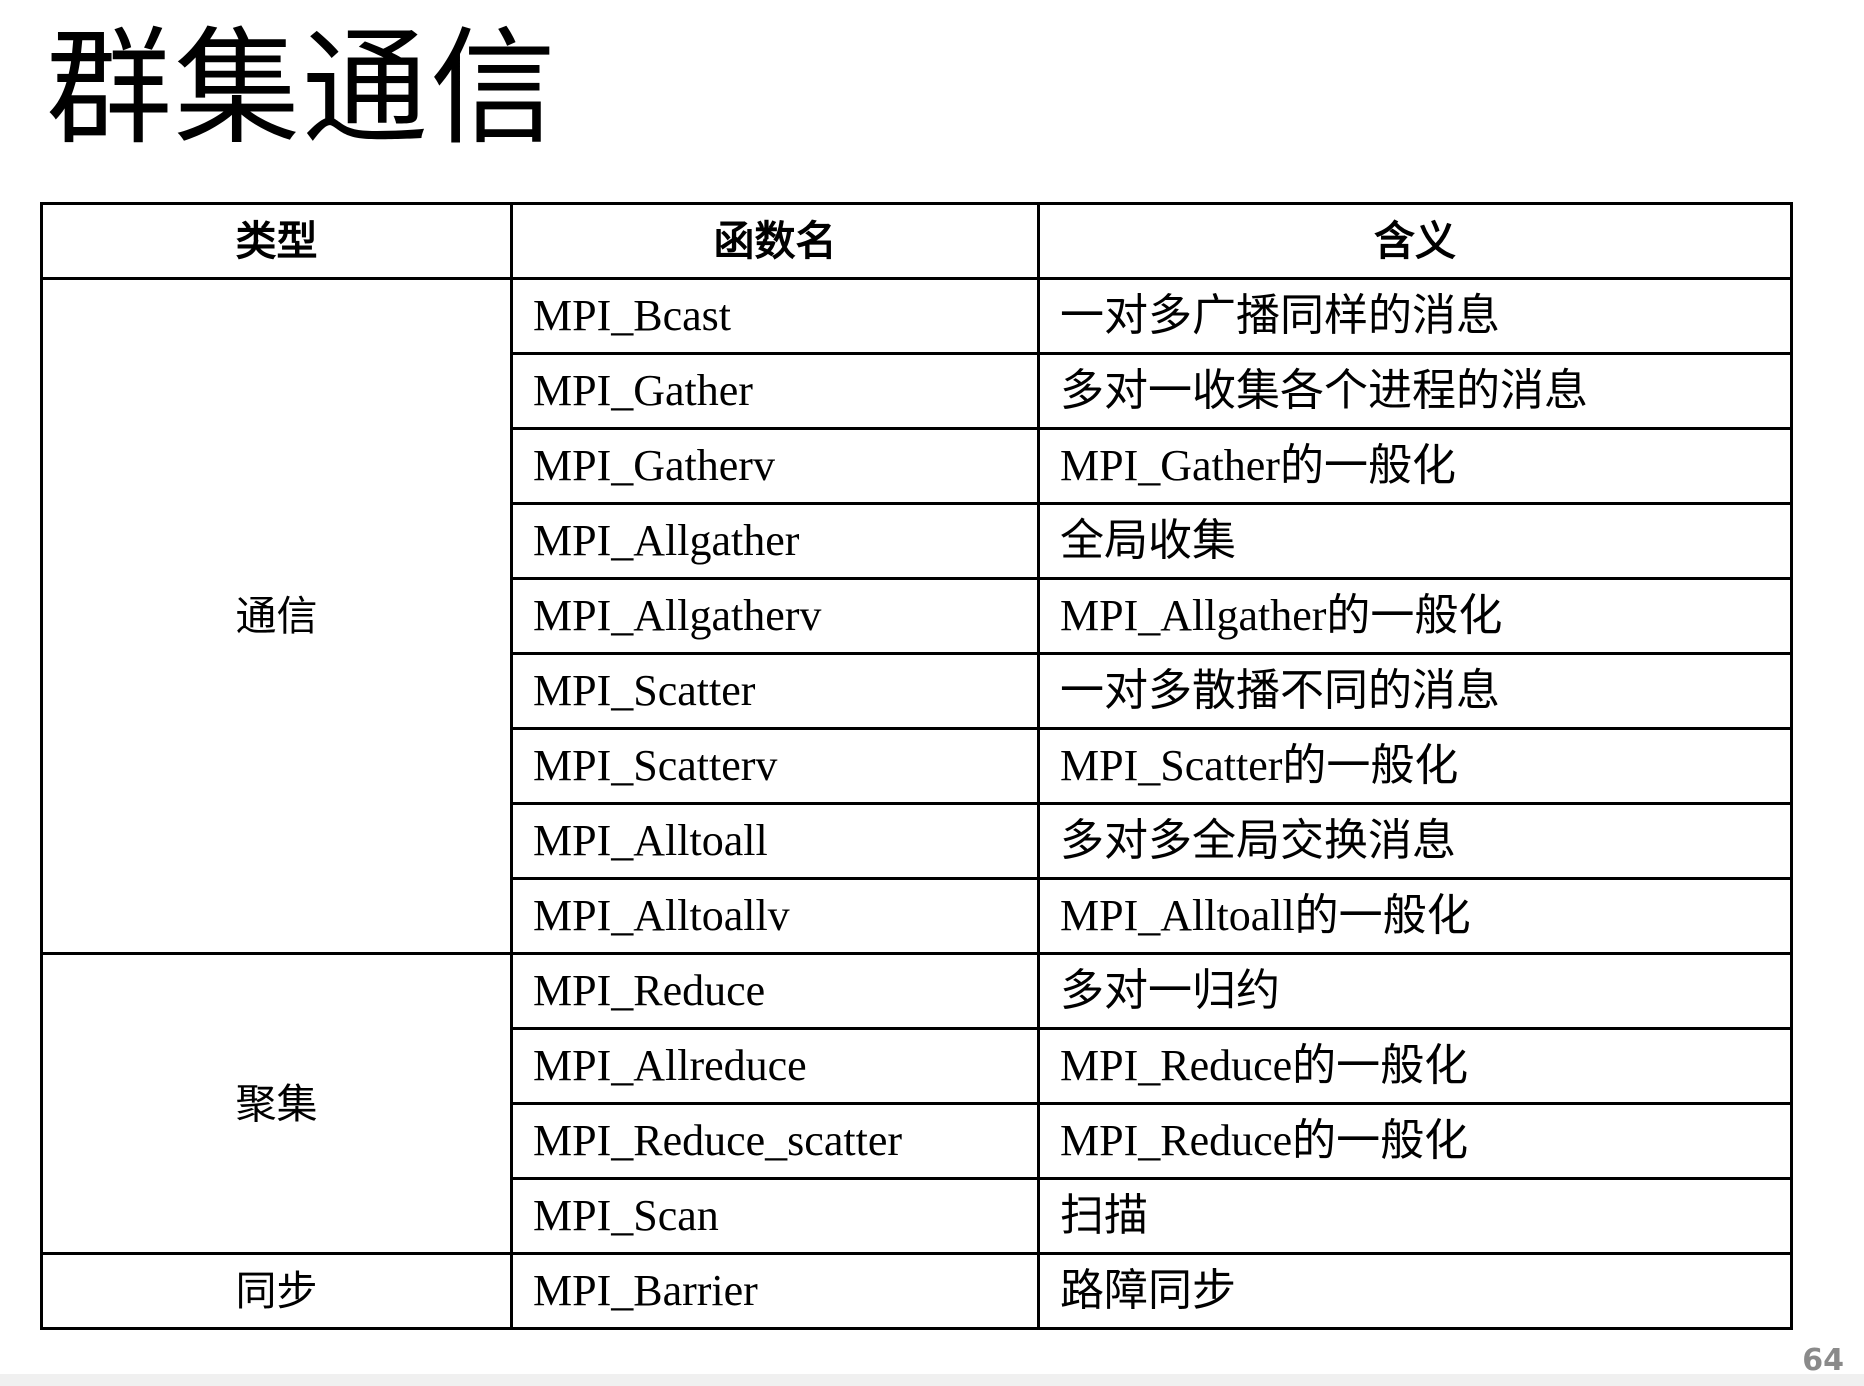 This screenshot has width=1864, height=1386. Describe the element at coordinates (1415, 541) in the screenshot. I see `meaning-cell: 全局收集` at that location.